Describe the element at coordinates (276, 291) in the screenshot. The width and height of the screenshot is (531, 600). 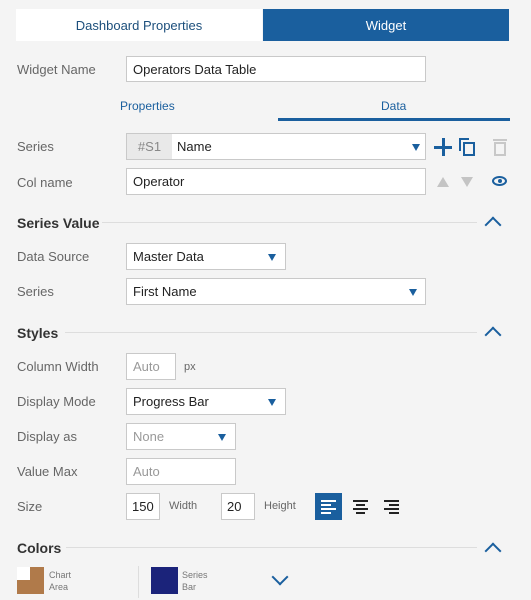
I see `series-value-series-select: First Name` at that location.